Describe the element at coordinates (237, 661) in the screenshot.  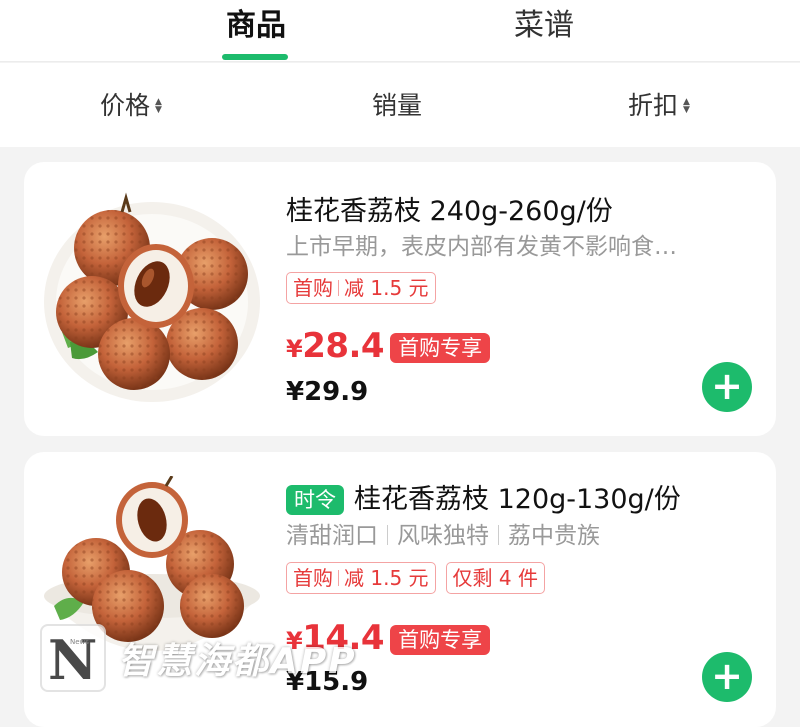
I see `watermark-text: 智慧海都APP` at that location.